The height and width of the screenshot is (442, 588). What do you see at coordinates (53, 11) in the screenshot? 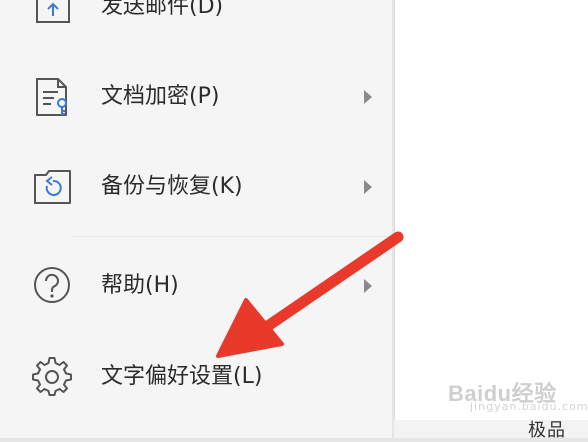
I see `send-mail-icon` at bounding box center [53, 11].